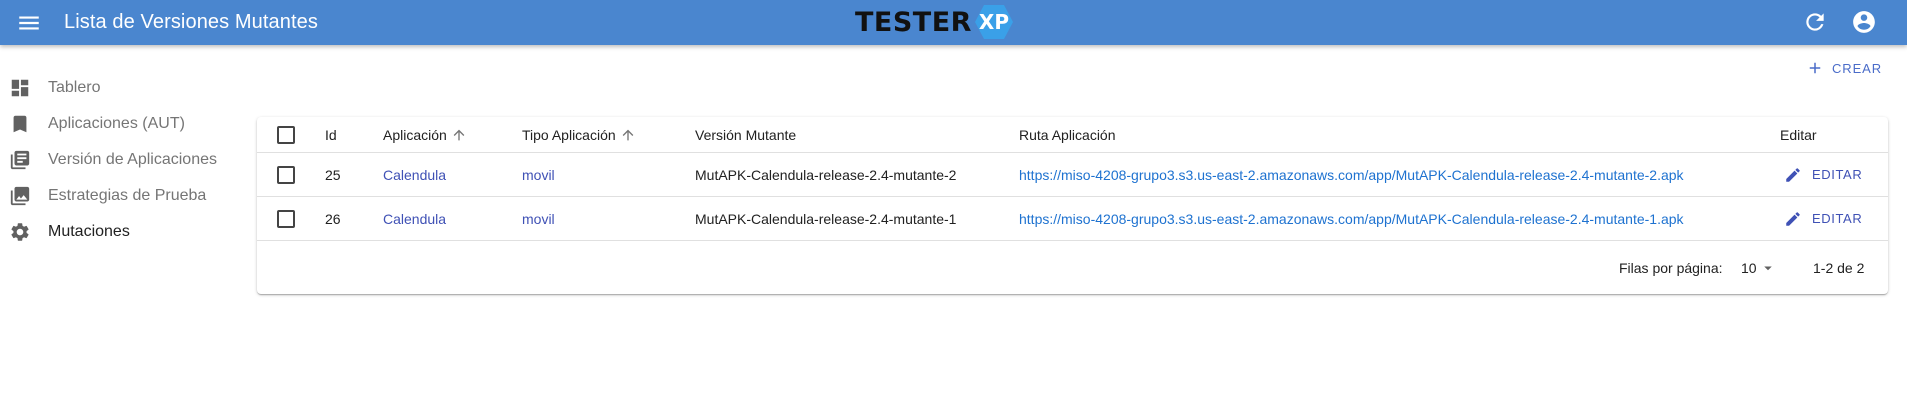 Image resolution: width=1907 pixels, height=404 pixels. What do you see at coordinates (1072, 267) in the screenshot?
I see `table-pagination: Filas por página: 10 1-2 de 2` at bounding box center [1072, 267].